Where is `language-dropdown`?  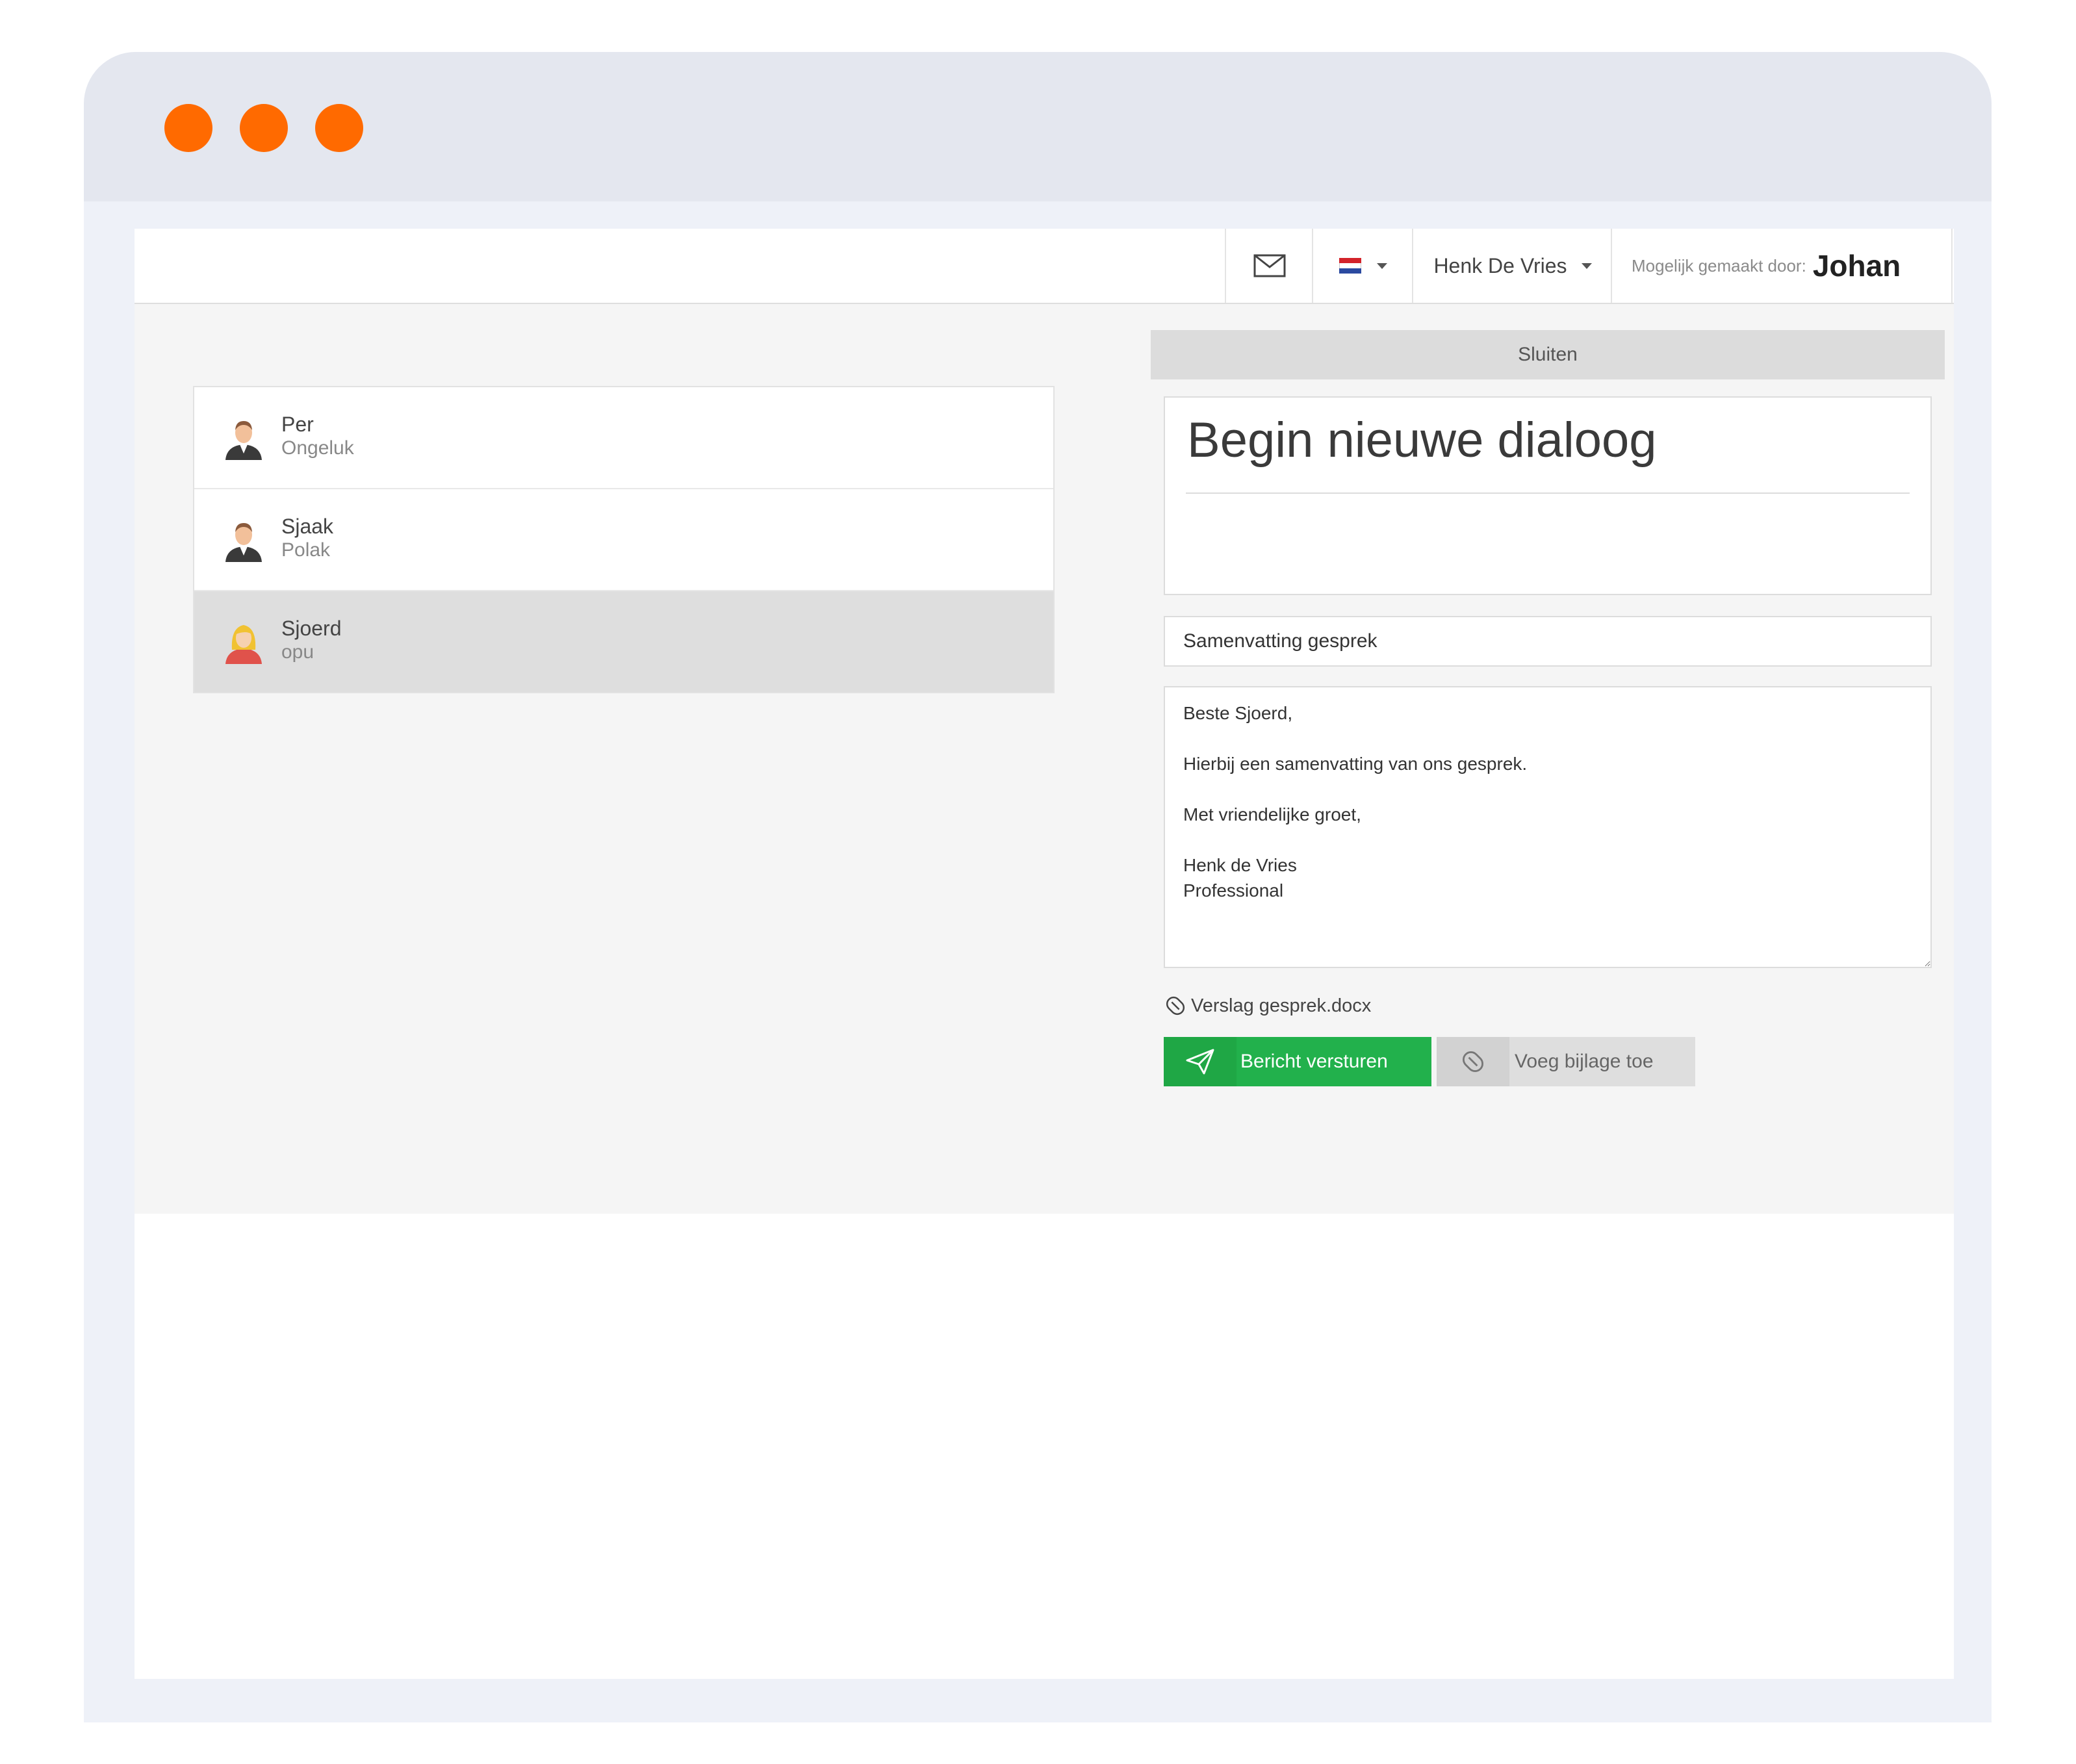
language-dropdown is located at coordinates (1362, 266).